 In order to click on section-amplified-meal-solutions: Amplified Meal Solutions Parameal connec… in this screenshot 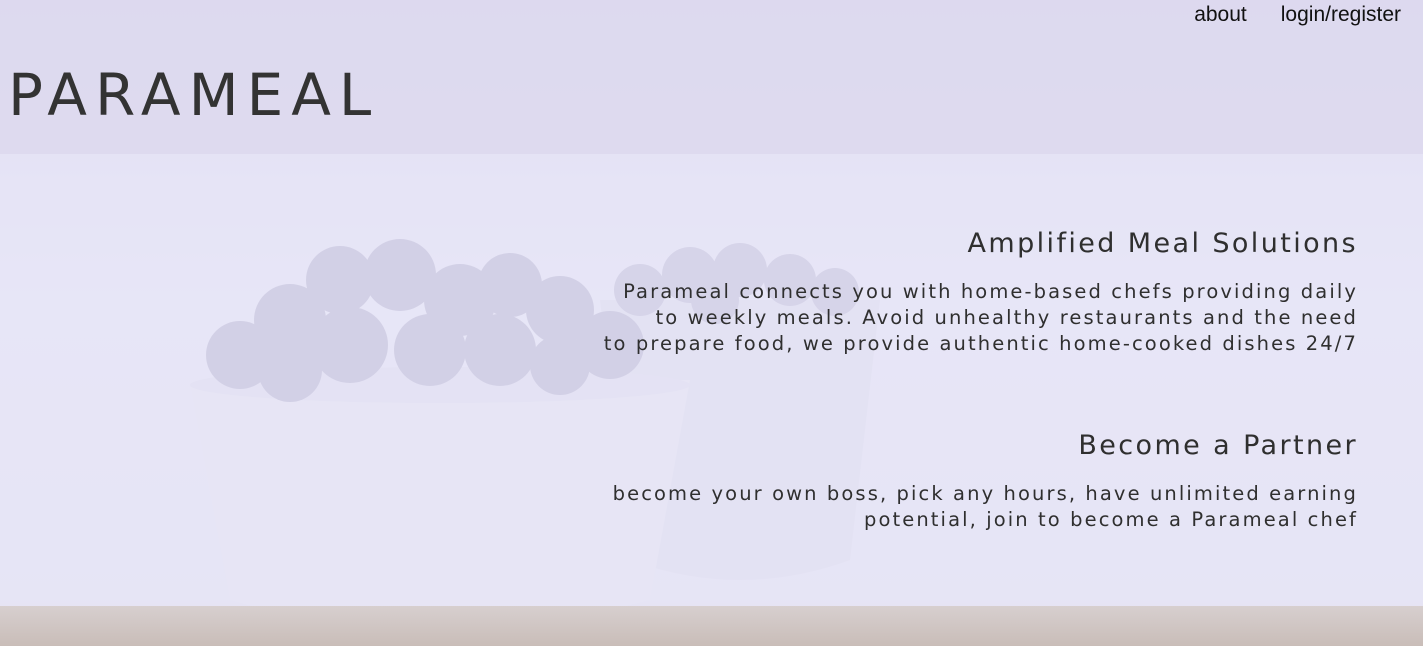, I will do `click(948, 292)`.